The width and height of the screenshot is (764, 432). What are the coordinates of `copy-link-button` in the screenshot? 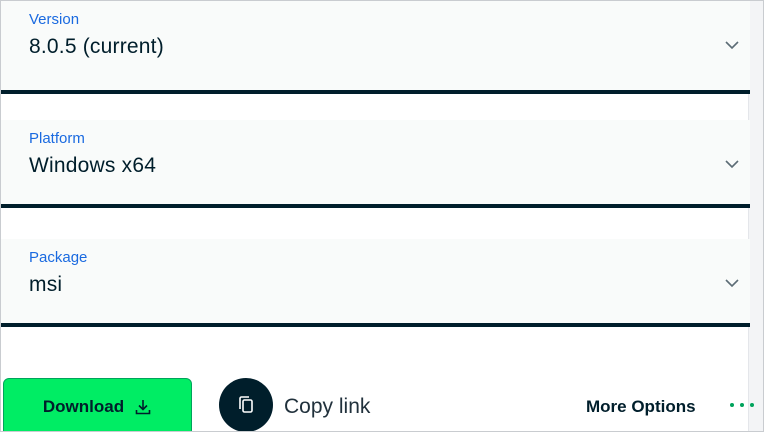 It's located at (246, 404).